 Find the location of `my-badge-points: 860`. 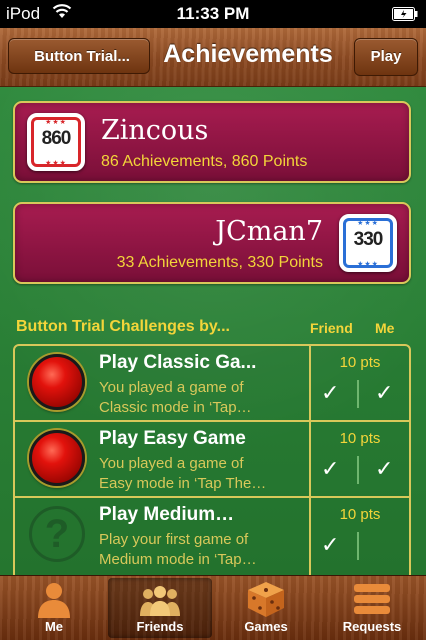

my-badge-points: 860 is located at coordinates (56, 138).